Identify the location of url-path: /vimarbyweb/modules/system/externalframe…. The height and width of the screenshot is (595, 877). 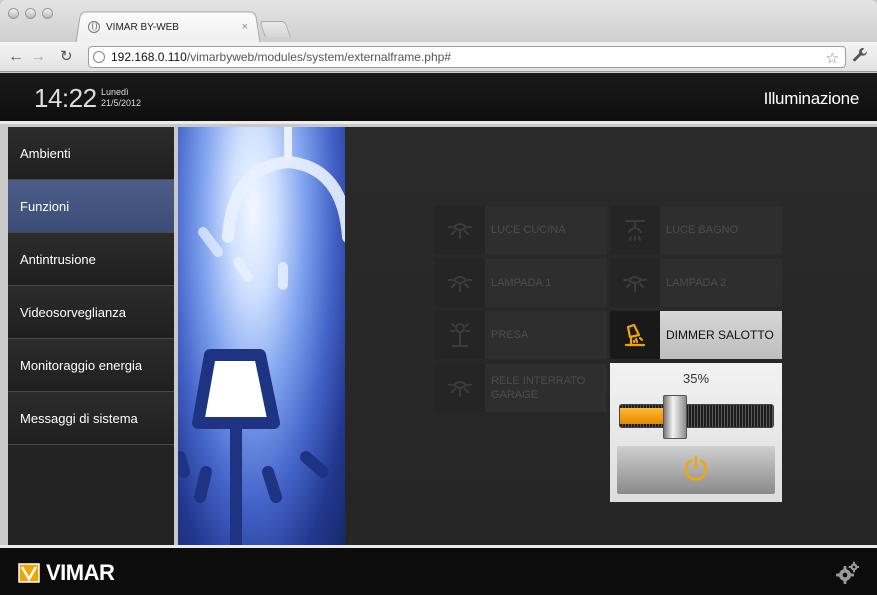
(318, 57).